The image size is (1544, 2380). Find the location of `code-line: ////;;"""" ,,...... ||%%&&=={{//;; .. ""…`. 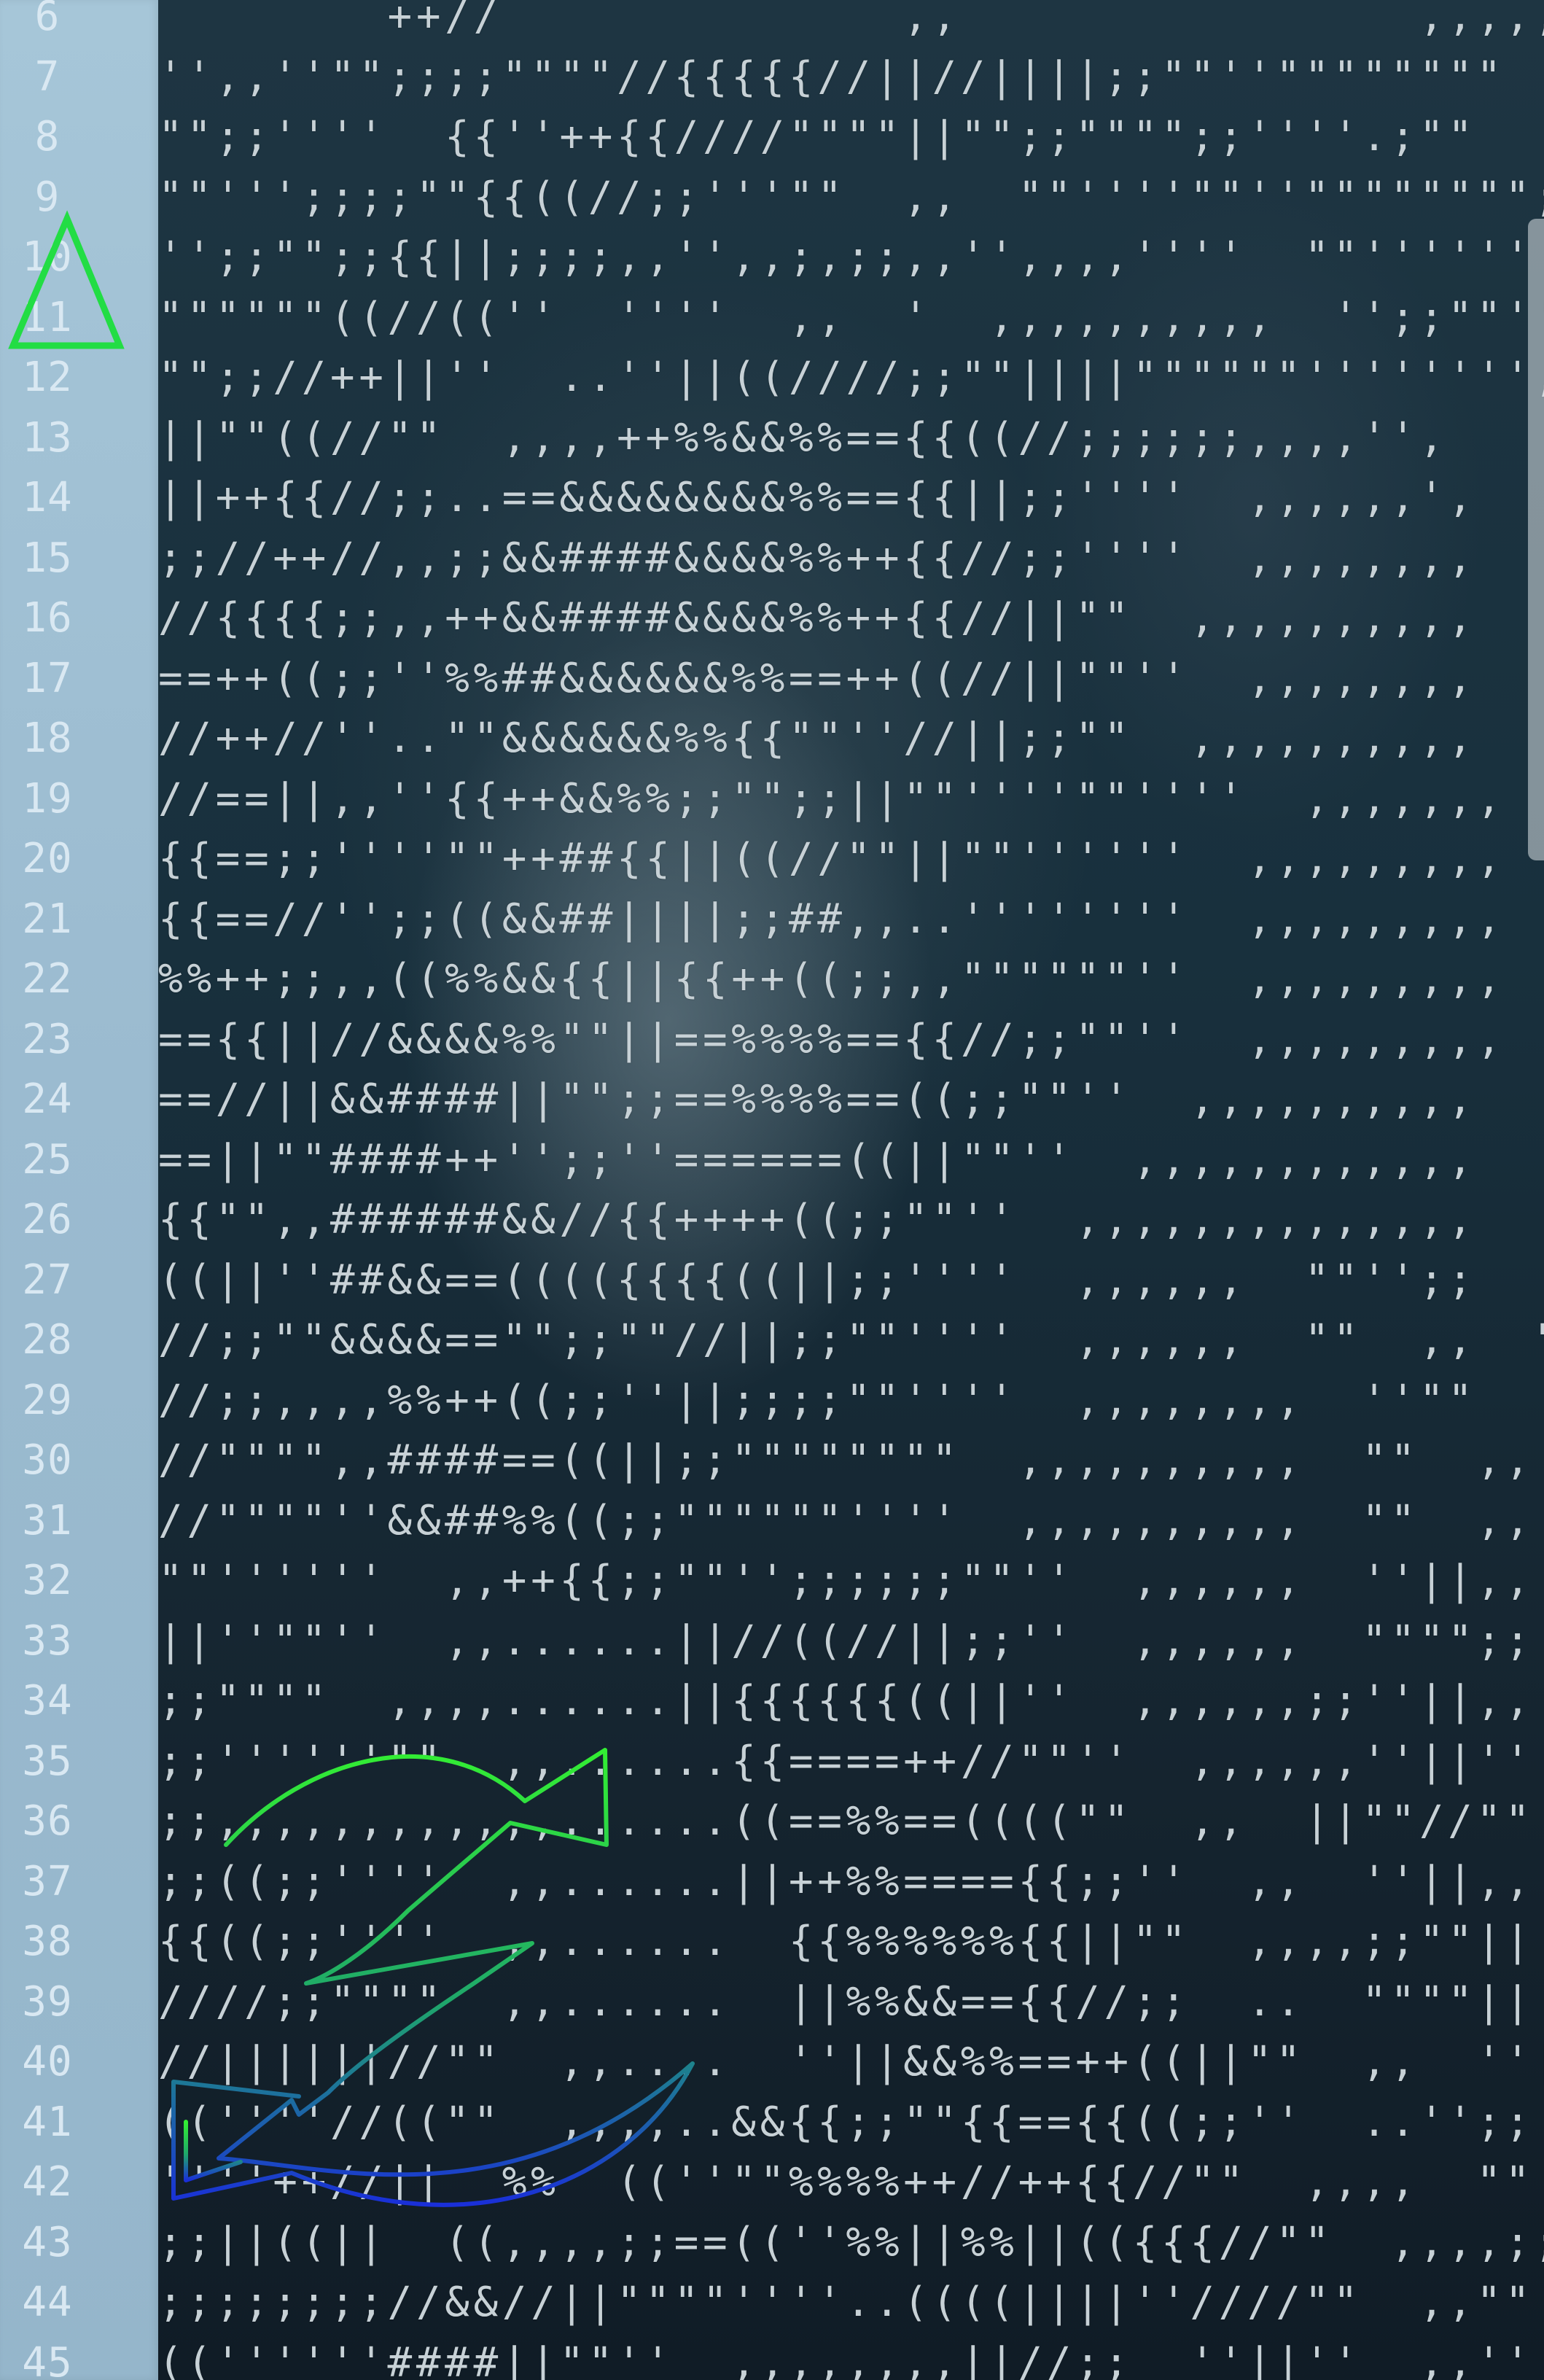

code-line: ////;;"""" ,,...... ||%%&&=={{//;; .. ""… is located at coordinates (851, 2002).